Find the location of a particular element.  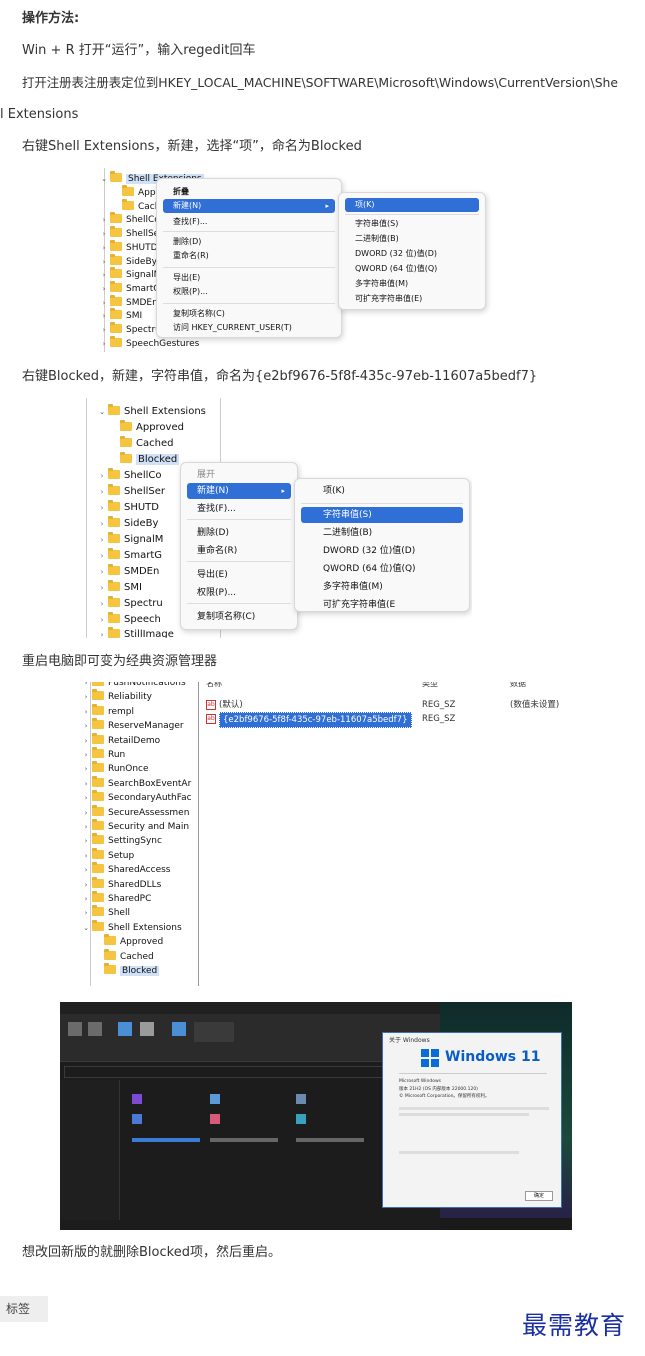

tree-node: › rempl is located at coordinates (108, 711).